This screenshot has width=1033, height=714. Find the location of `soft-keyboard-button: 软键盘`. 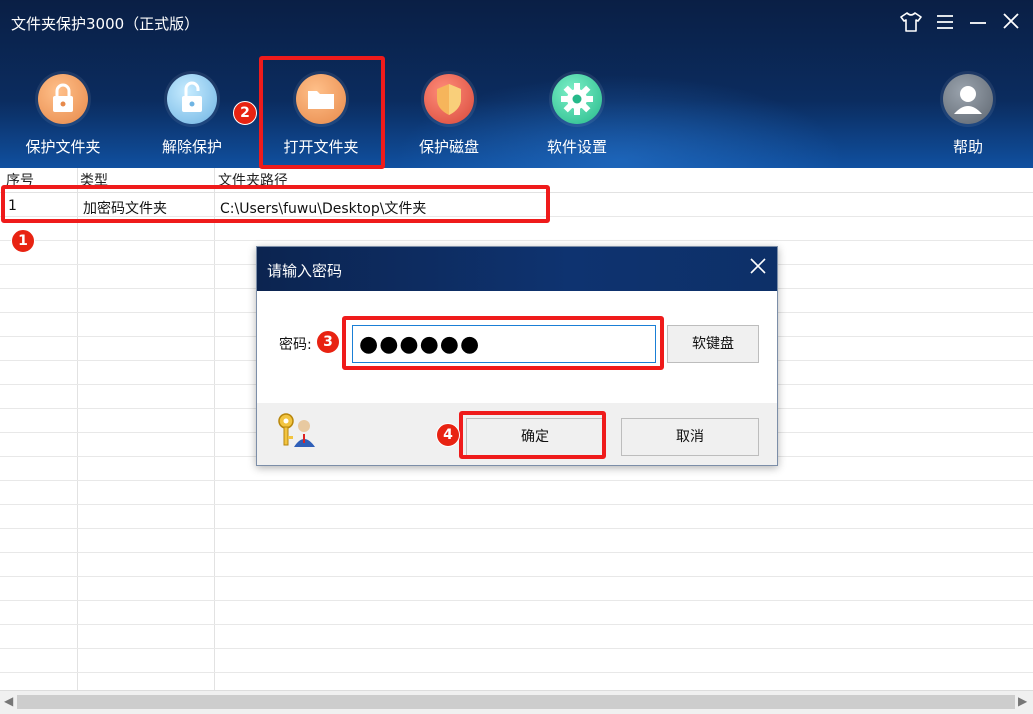

soft-keyboard-button: 软键盘 is located at coordinates (713, 344).